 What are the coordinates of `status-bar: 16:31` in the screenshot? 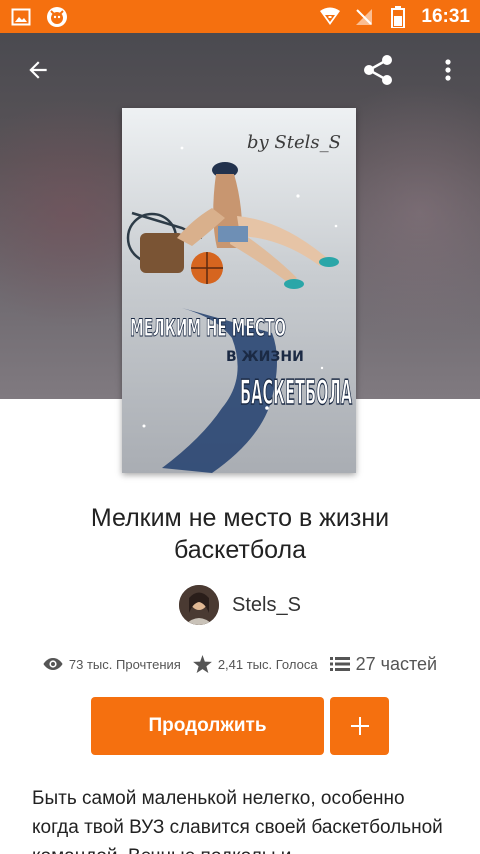 It's located at (240, 16).